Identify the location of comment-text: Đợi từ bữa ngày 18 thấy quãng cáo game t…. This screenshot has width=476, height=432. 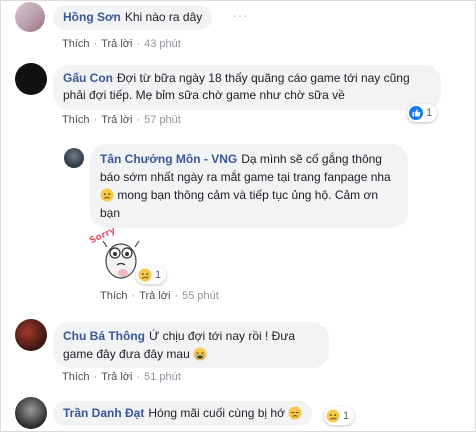
(236, 86).